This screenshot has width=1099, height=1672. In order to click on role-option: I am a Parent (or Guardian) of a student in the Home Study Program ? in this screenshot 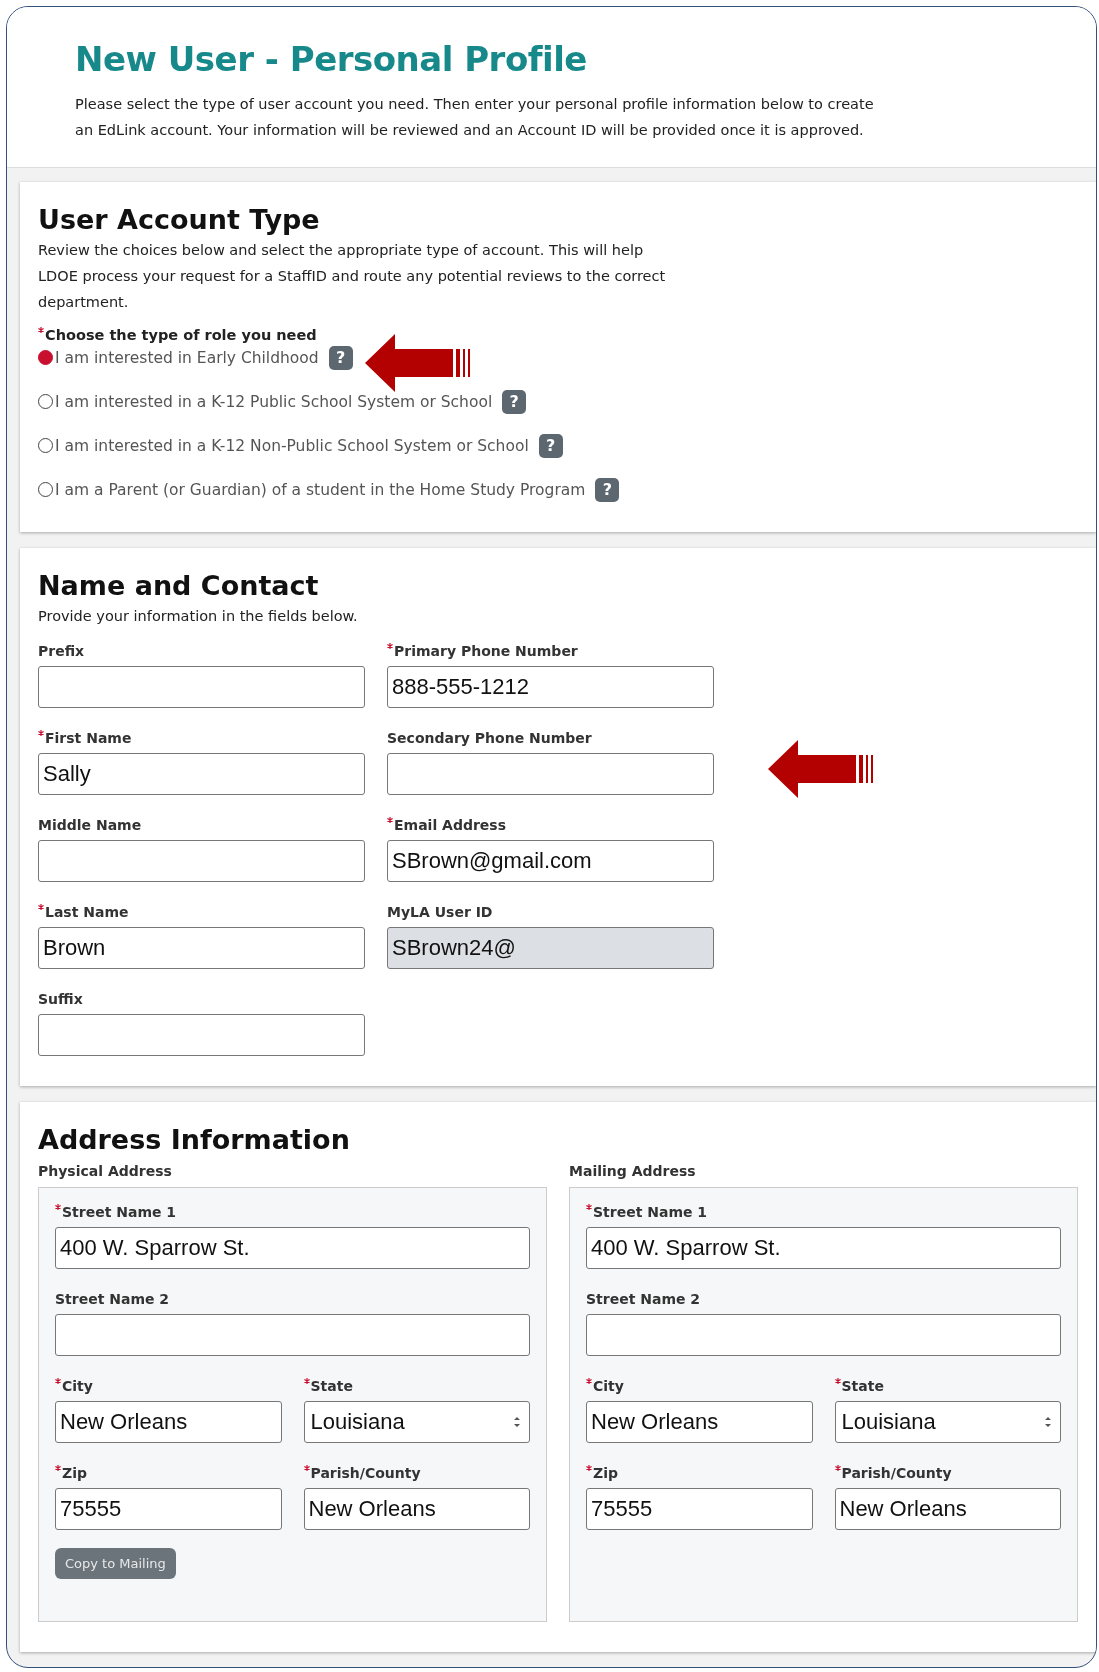, I will do `click(558, 489)`.